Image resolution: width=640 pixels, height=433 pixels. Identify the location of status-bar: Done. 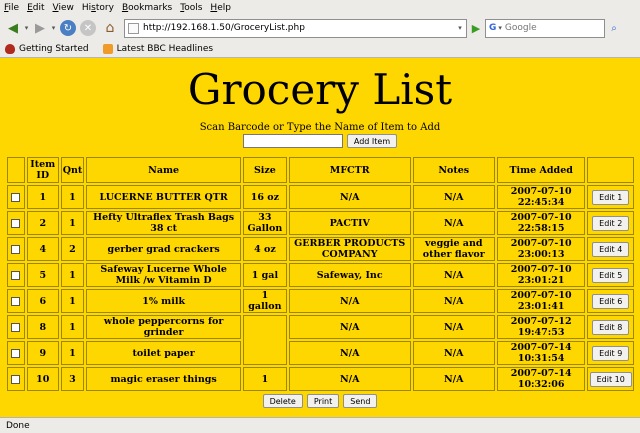
(320, 425).